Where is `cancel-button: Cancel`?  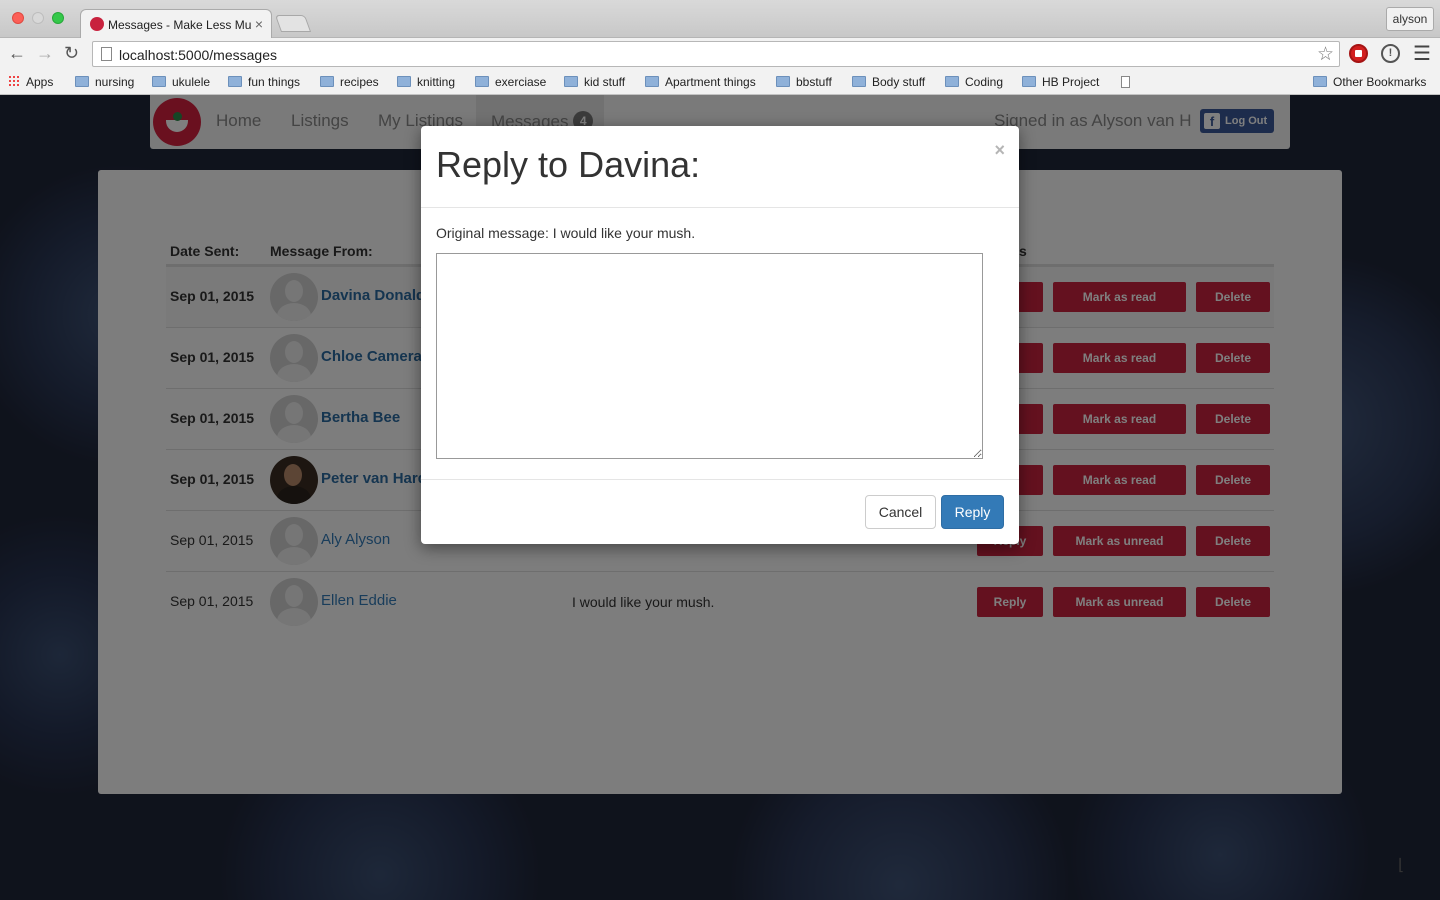 cancel-button: Cancel is located at coordinates (900, 512).